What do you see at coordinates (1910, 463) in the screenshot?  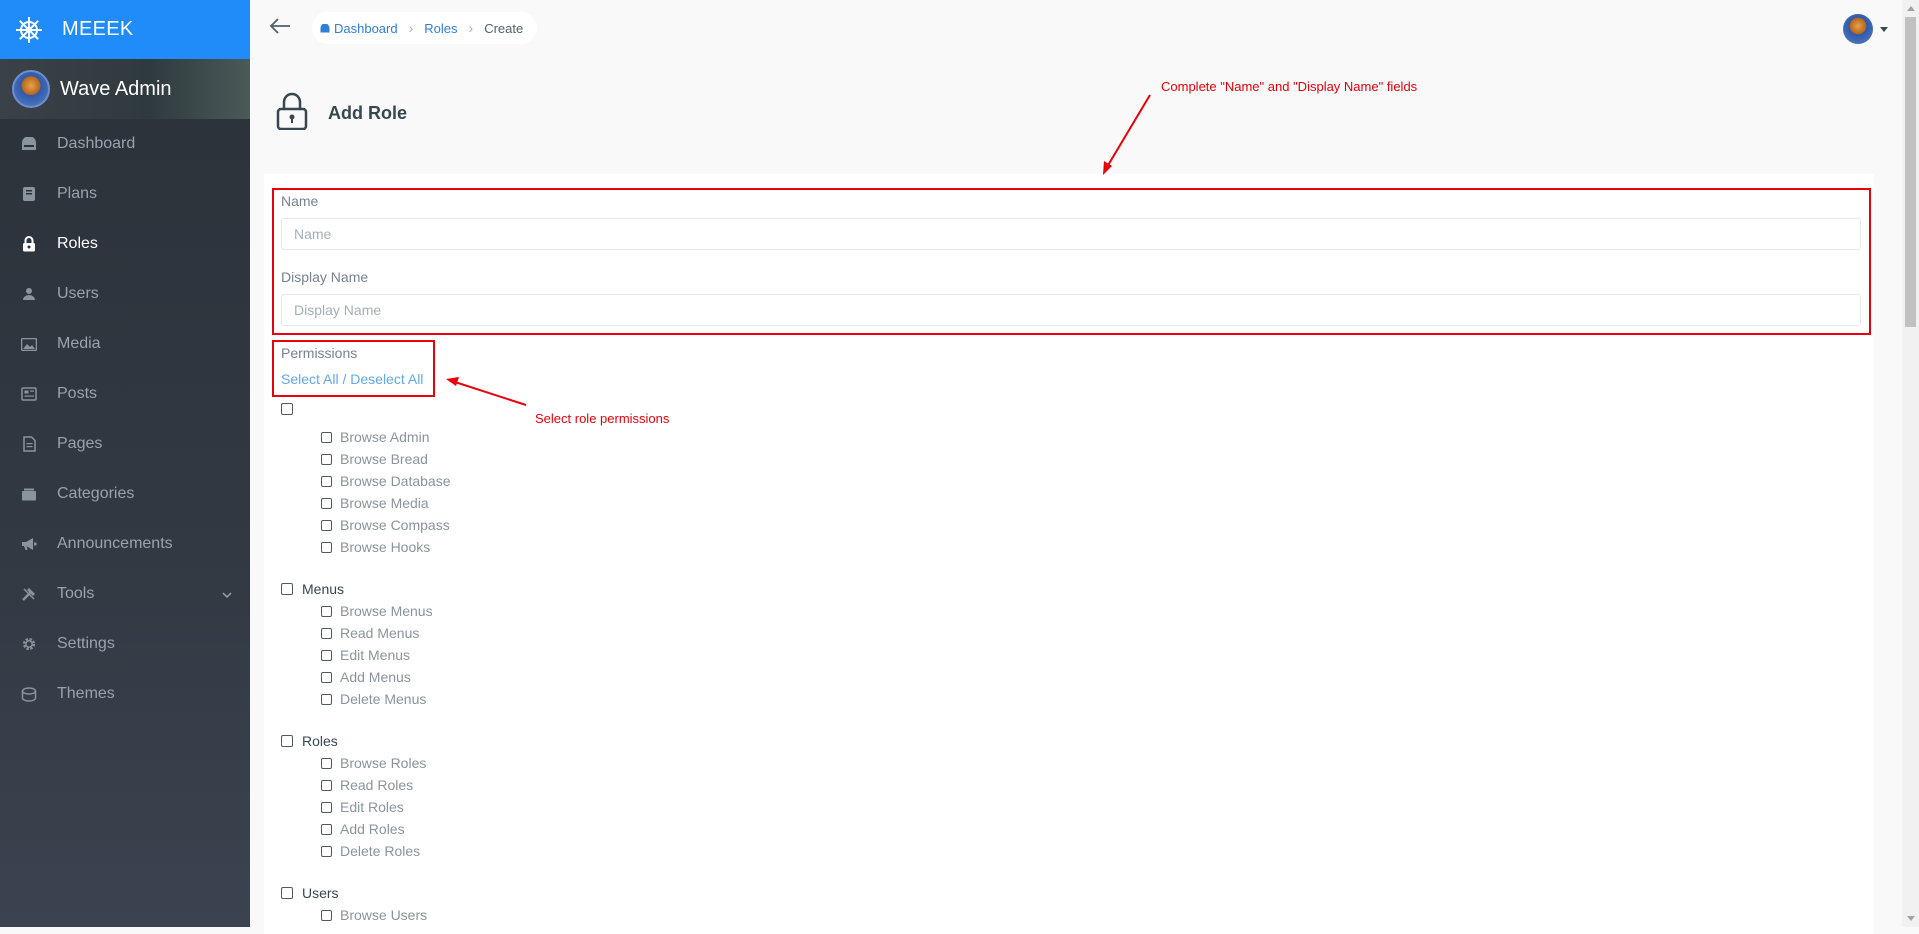 I see `page-scrollbar` at bounding box center [1910, 463].